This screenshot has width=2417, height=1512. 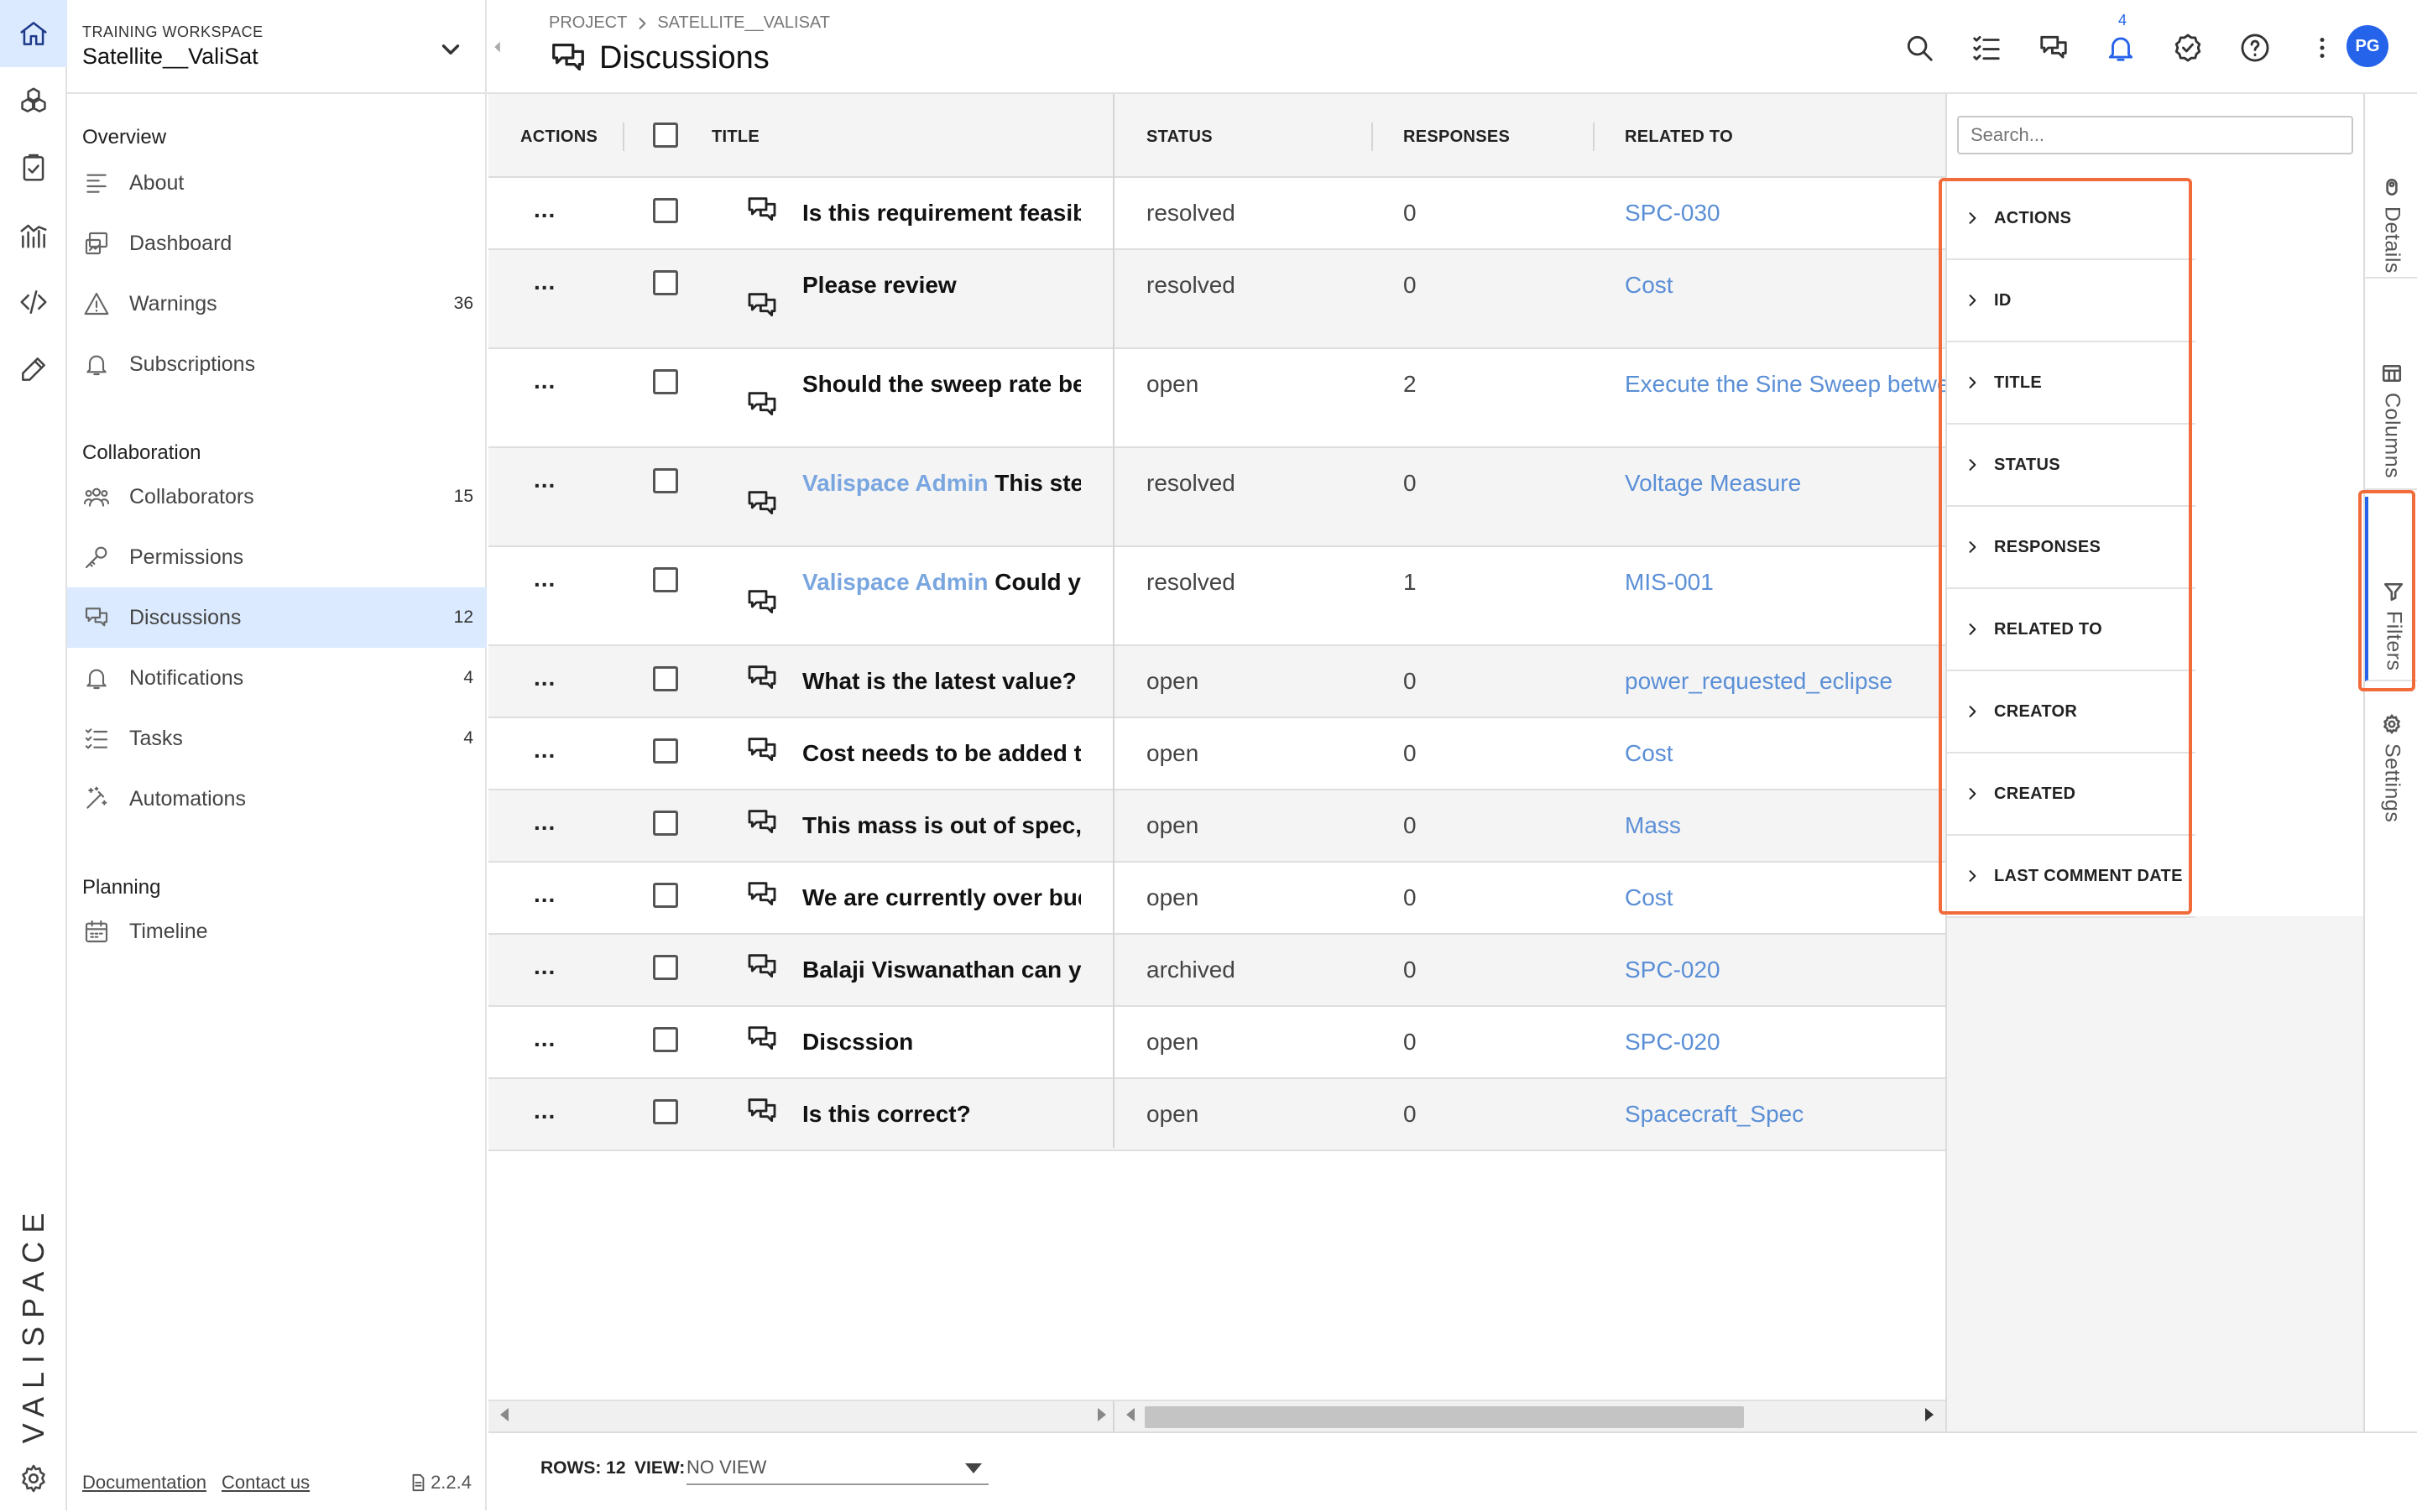 What do you see at coordinates (941, 754) in the screenshot?
I see `discussion-title: Cost needs to be added to` at bounding box center [941, 754].